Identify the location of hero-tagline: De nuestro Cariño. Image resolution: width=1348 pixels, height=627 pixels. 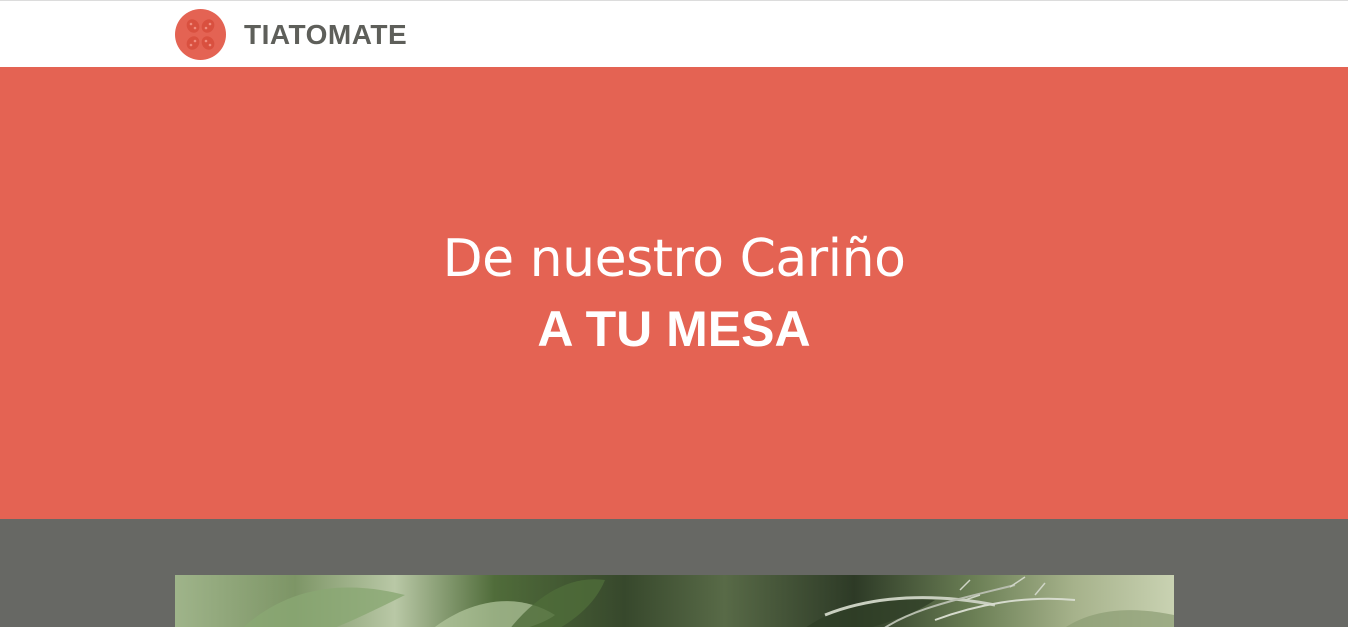
(674, 259).